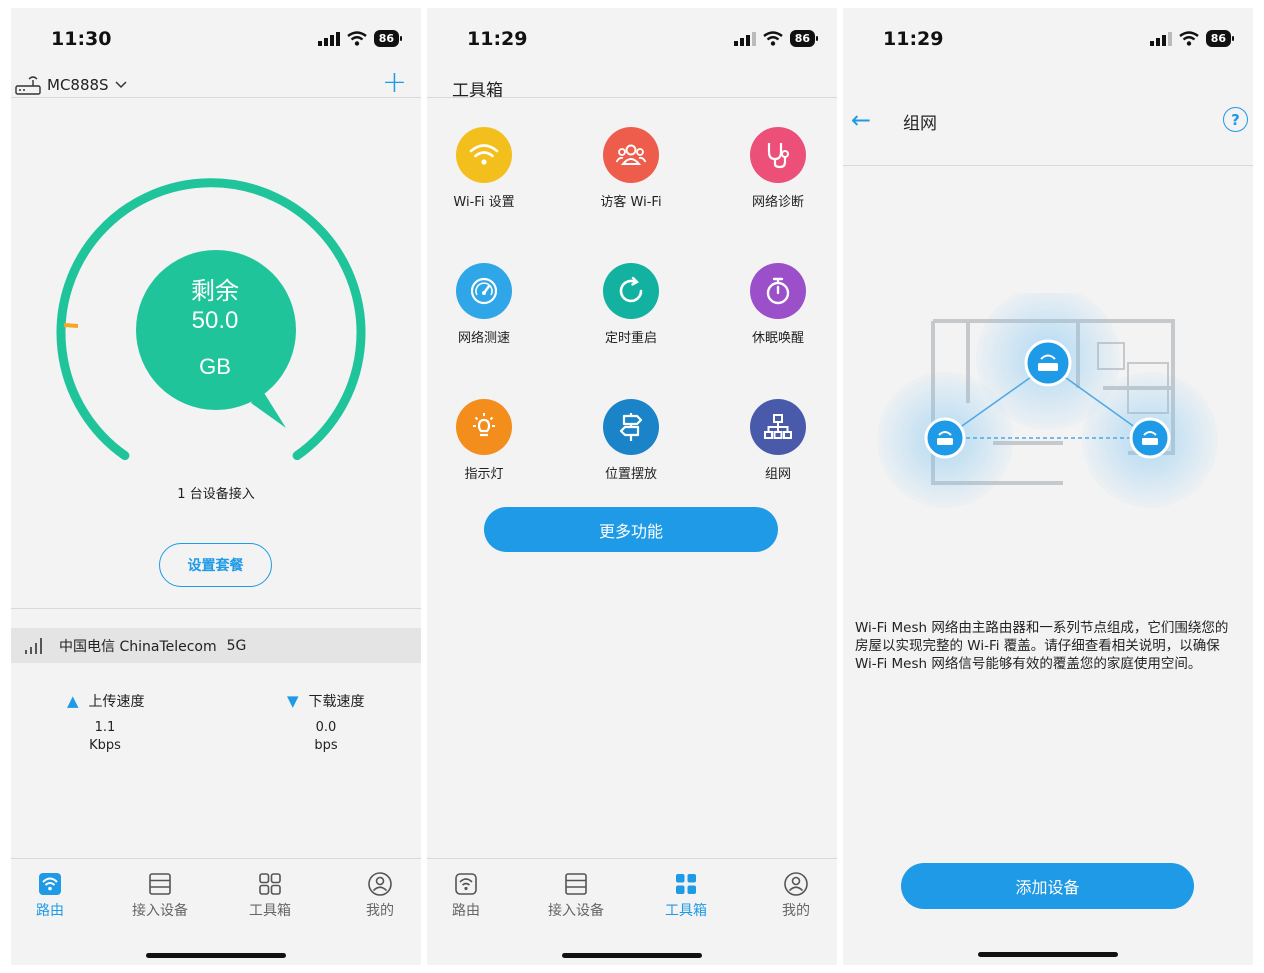  Describe the element at coordinates (778, 427) in the screenshot. I see `network-icon` at that location.